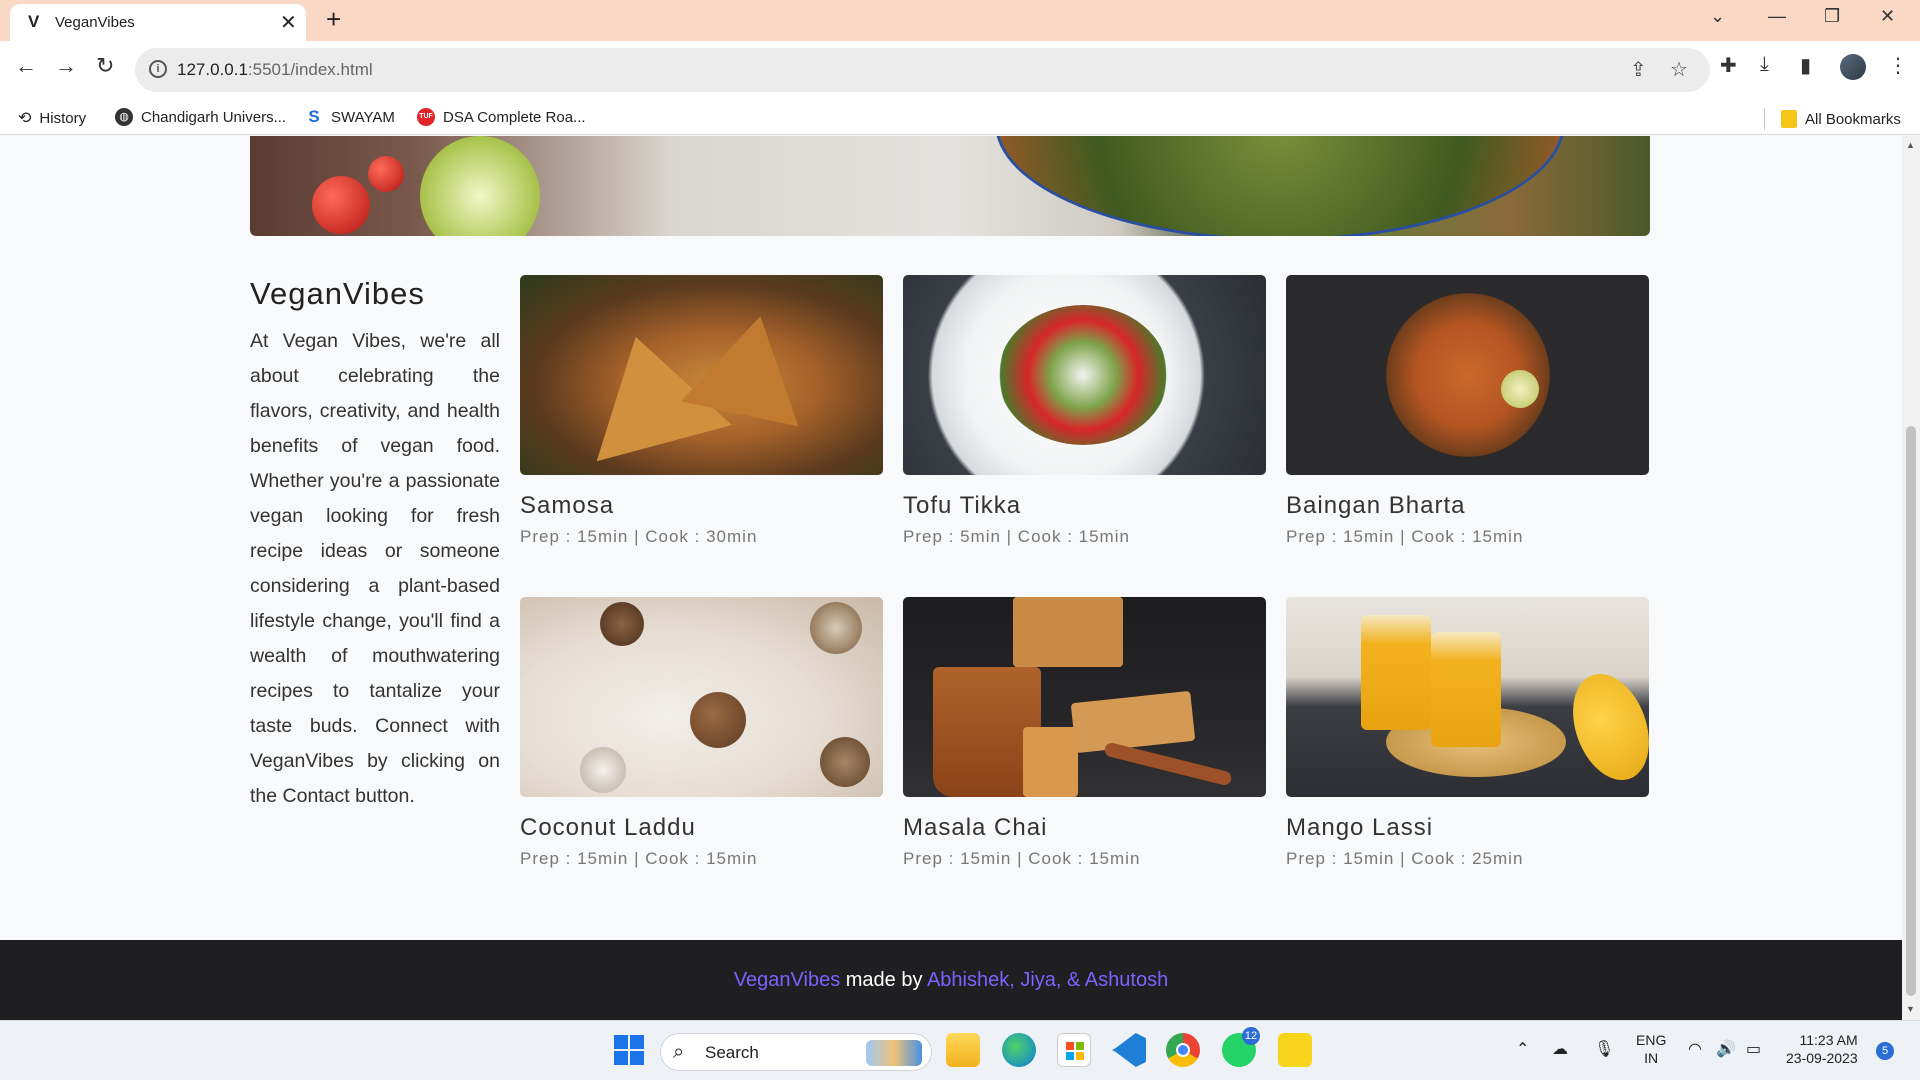 The width and height of the screenshot is (1920, 1080). I want to click on notification-badge: 5, so click(1885, 1051).